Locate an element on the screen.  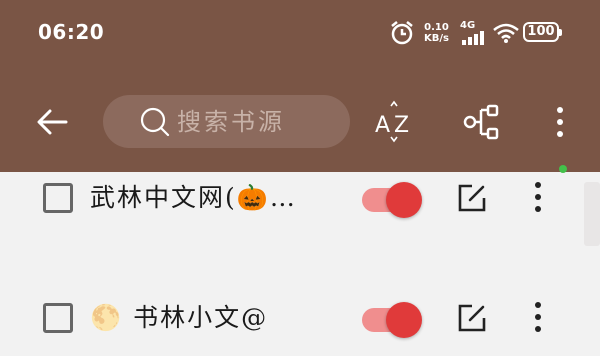
group-icon is located at coordinates (481, 122).